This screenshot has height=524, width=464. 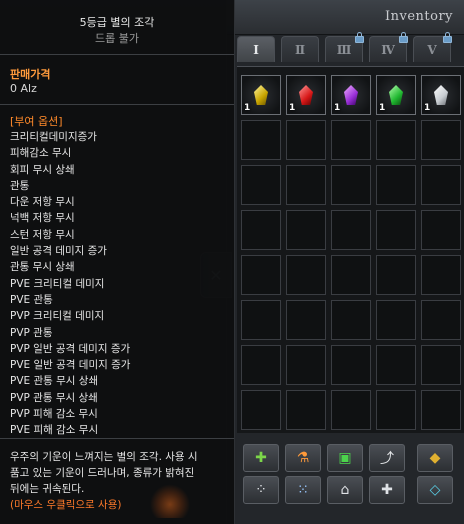 I want to click on usage-hint: (마우스 우클릭으로 사용), so click(x=66, y=505).